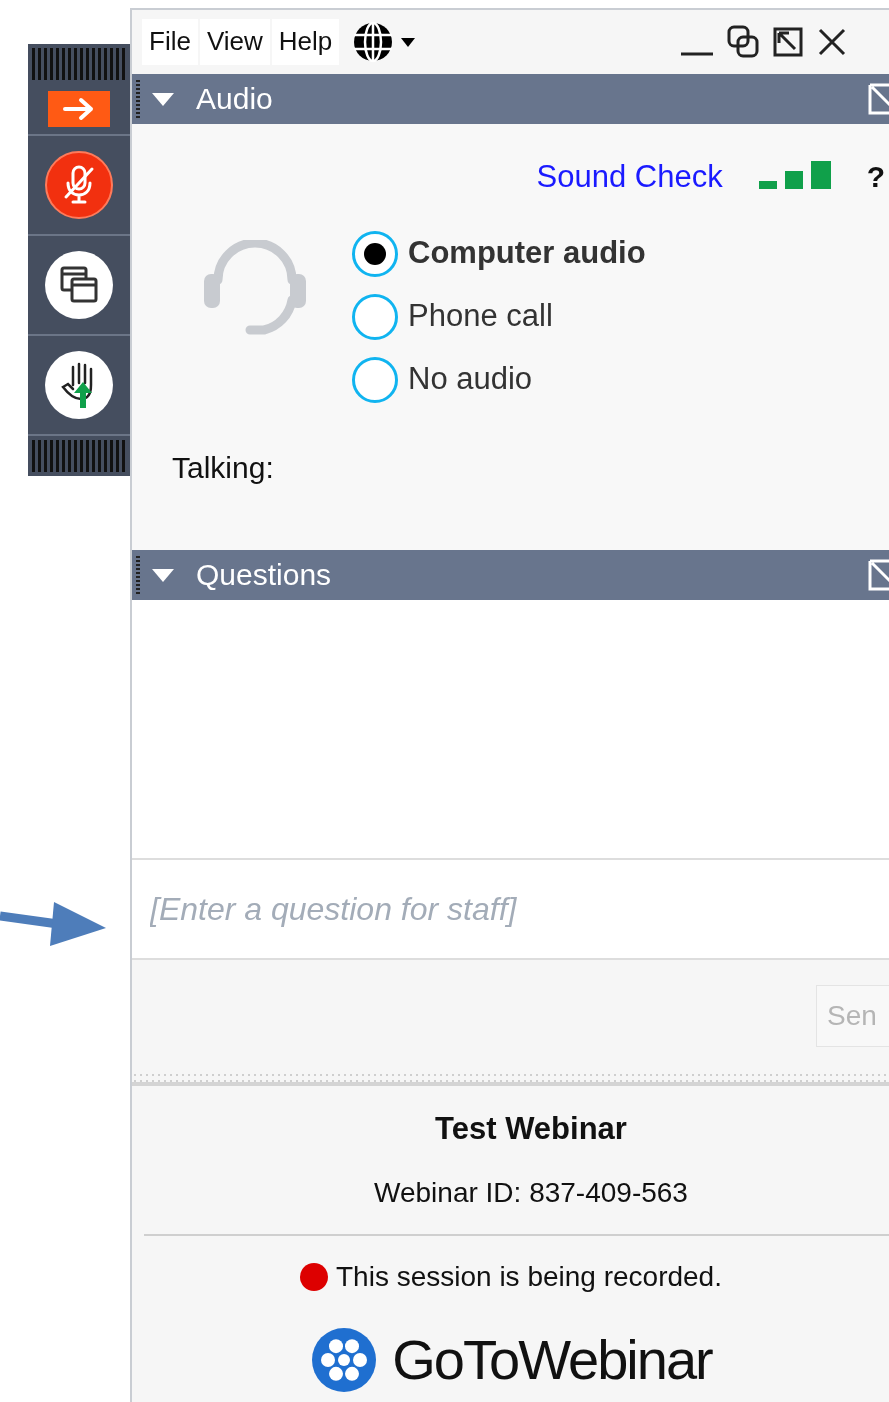 The image size is (889, 1402). Describe the element at coordinates (529, 1277) in the screenshot. I see `recording-notice: This session is being recorded.` at that location.